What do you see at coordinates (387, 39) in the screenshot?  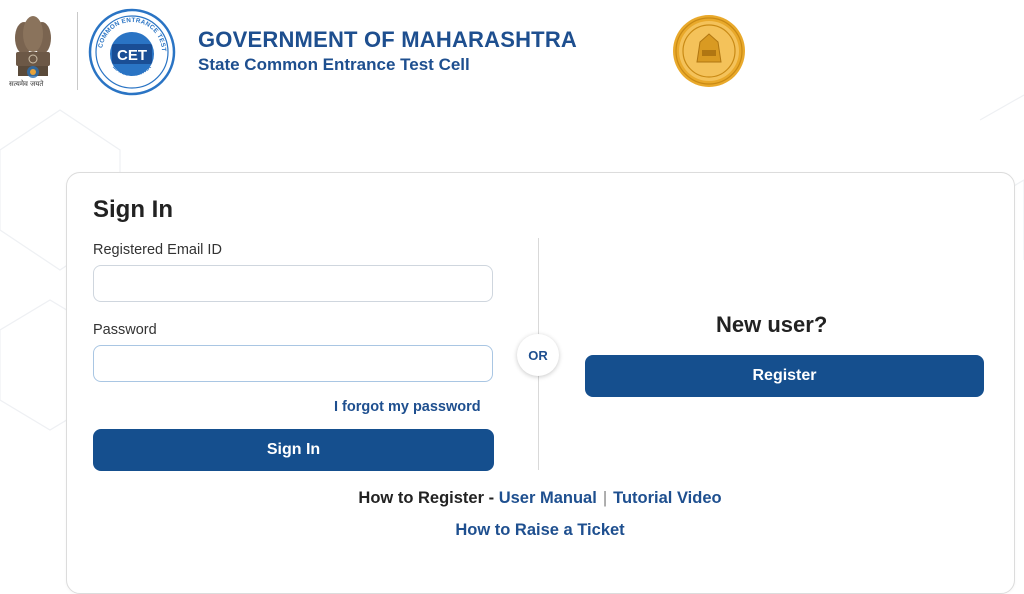 I see `header-title: GOVERNMENT OF MAHARASHTRA` at bounding box center [387, 39].